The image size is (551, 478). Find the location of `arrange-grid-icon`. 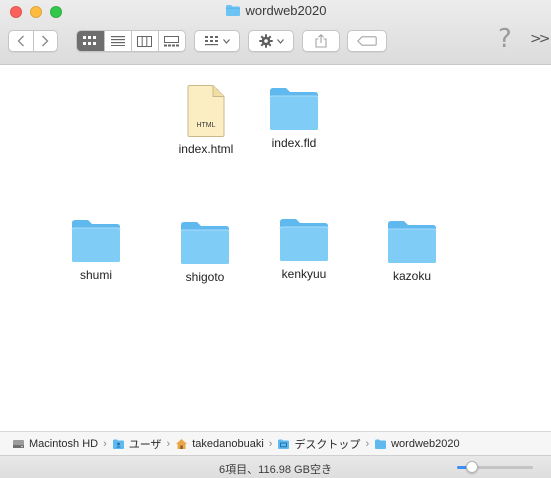

arrange-grid-icon is located at coordinates (211, 41).